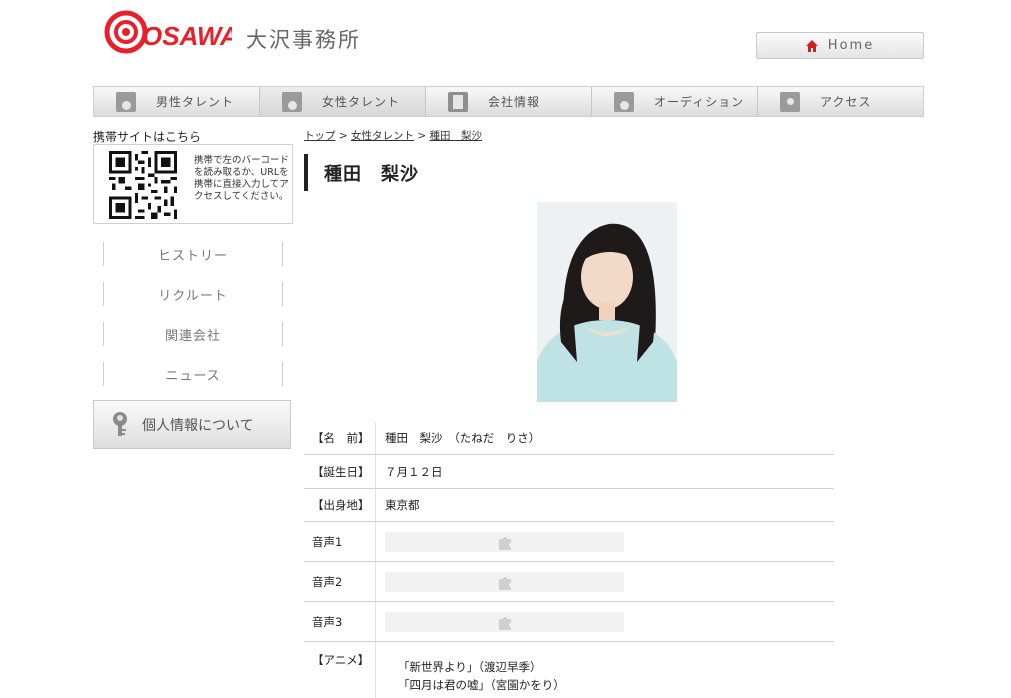  I want to click on logo-mark-icon: OSAWA, so click(168, 32).